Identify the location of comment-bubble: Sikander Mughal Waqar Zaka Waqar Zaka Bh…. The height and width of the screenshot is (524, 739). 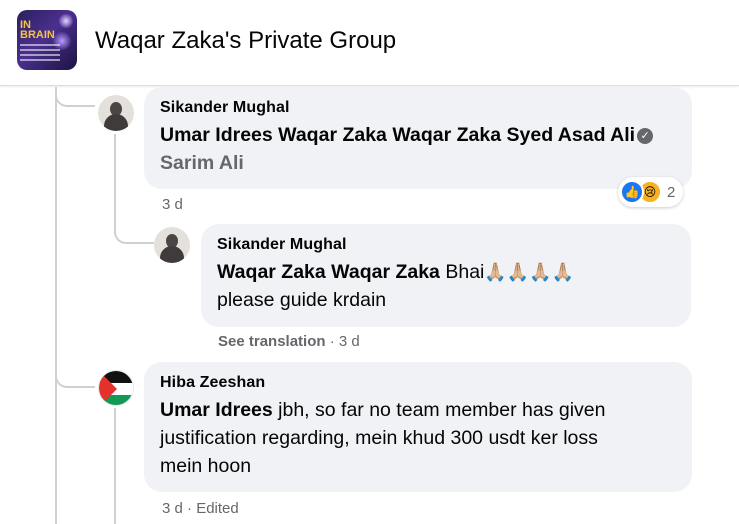
(446, 275).